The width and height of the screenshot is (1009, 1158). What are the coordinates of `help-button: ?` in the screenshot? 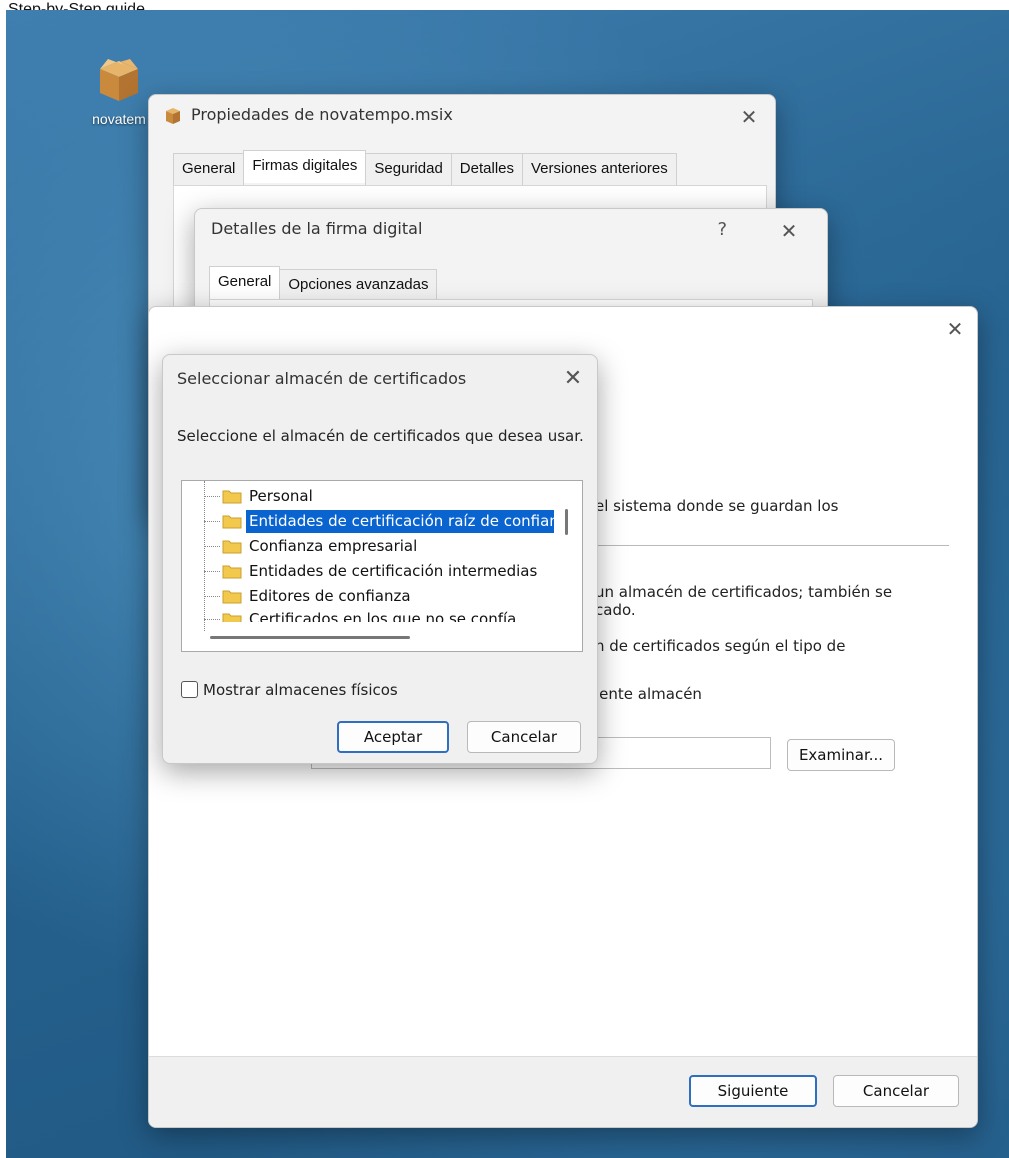 It's located at (722, 229).